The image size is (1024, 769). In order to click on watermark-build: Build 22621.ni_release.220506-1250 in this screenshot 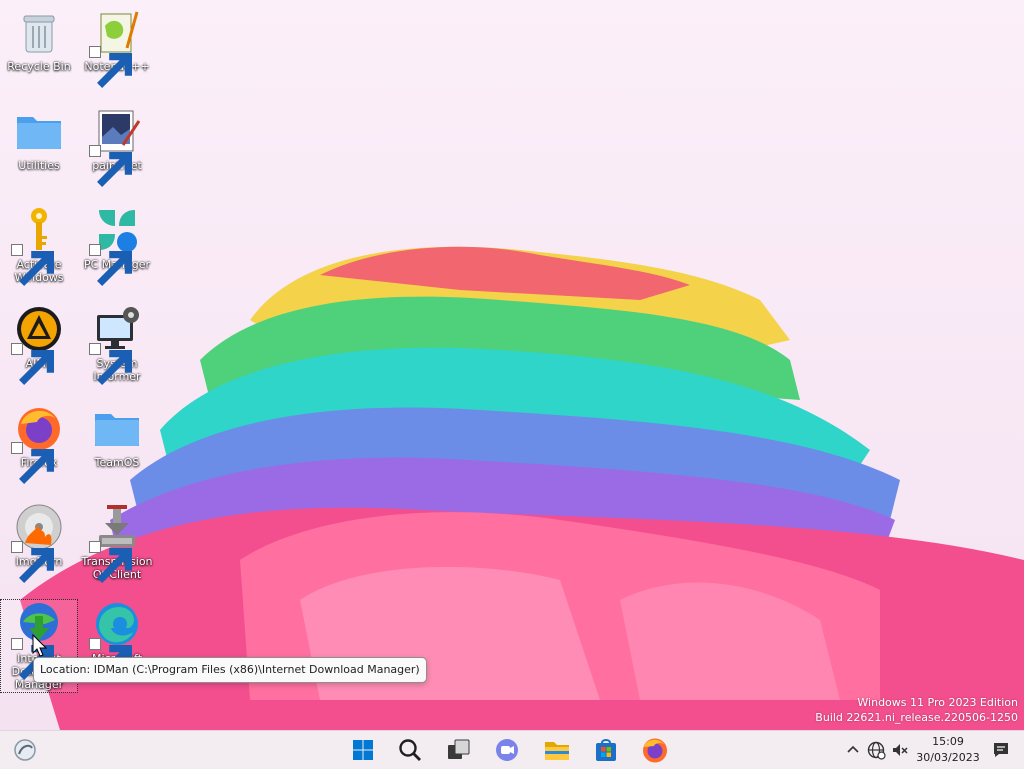, I will do `click(916, 717)`.